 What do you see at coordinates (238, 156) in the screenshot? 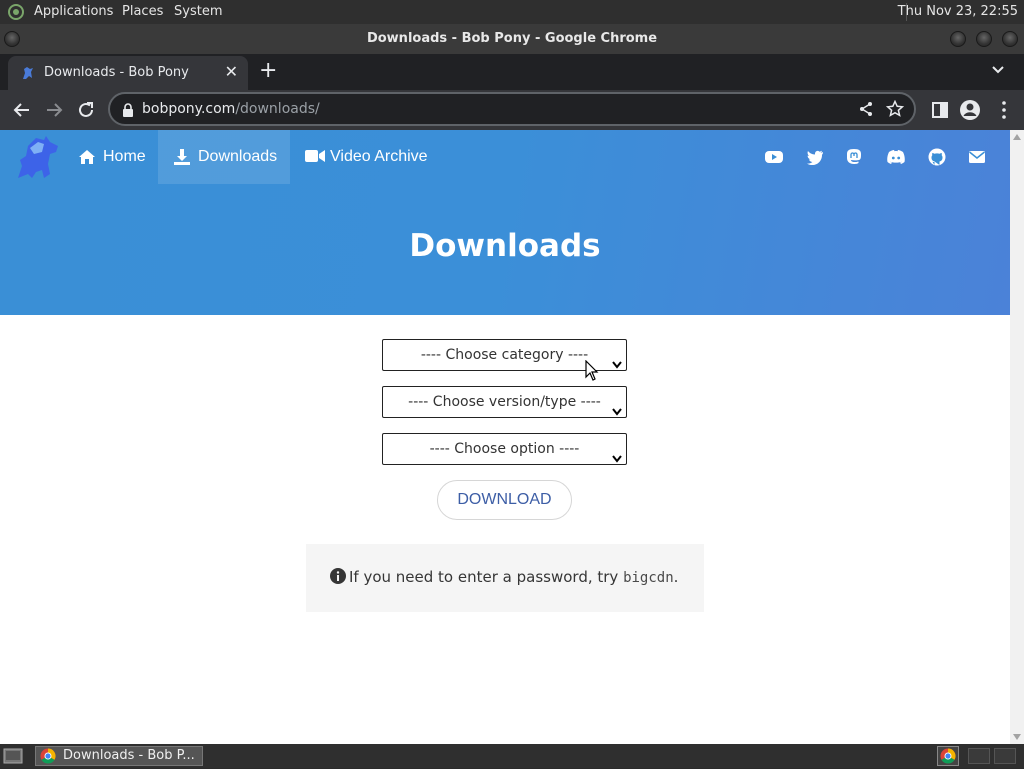
I see `nav-downloads-label: Downloads` at bounding box center [238, 156].